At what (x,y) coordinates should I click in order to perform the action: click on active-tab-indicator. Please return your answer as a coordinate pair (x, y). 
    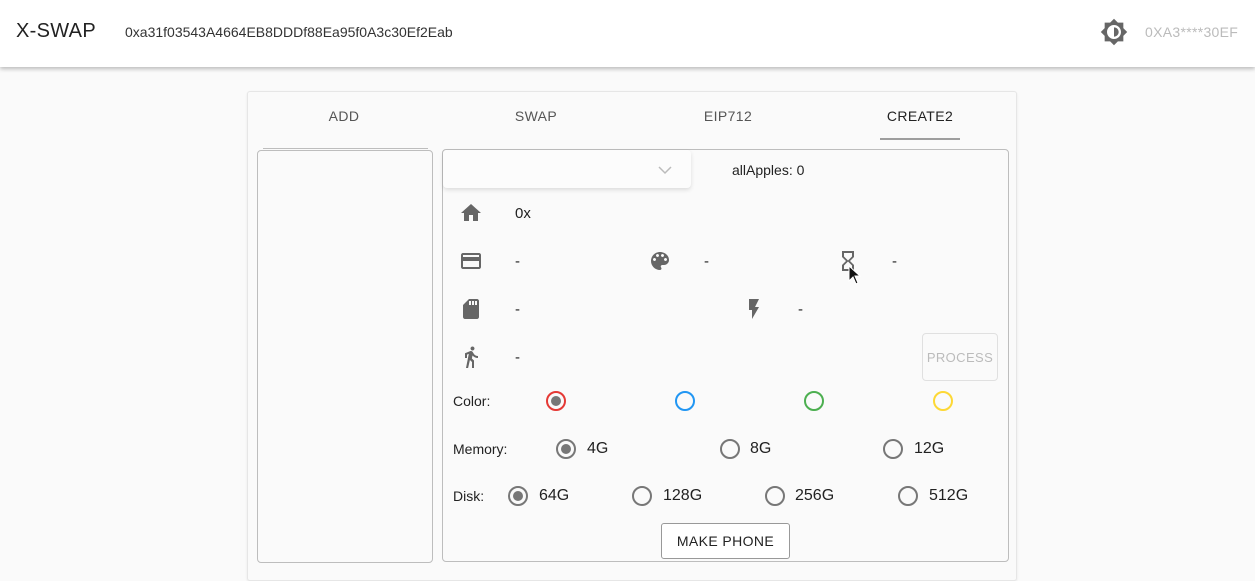
    Looking at the image, I should click on (920, 139).